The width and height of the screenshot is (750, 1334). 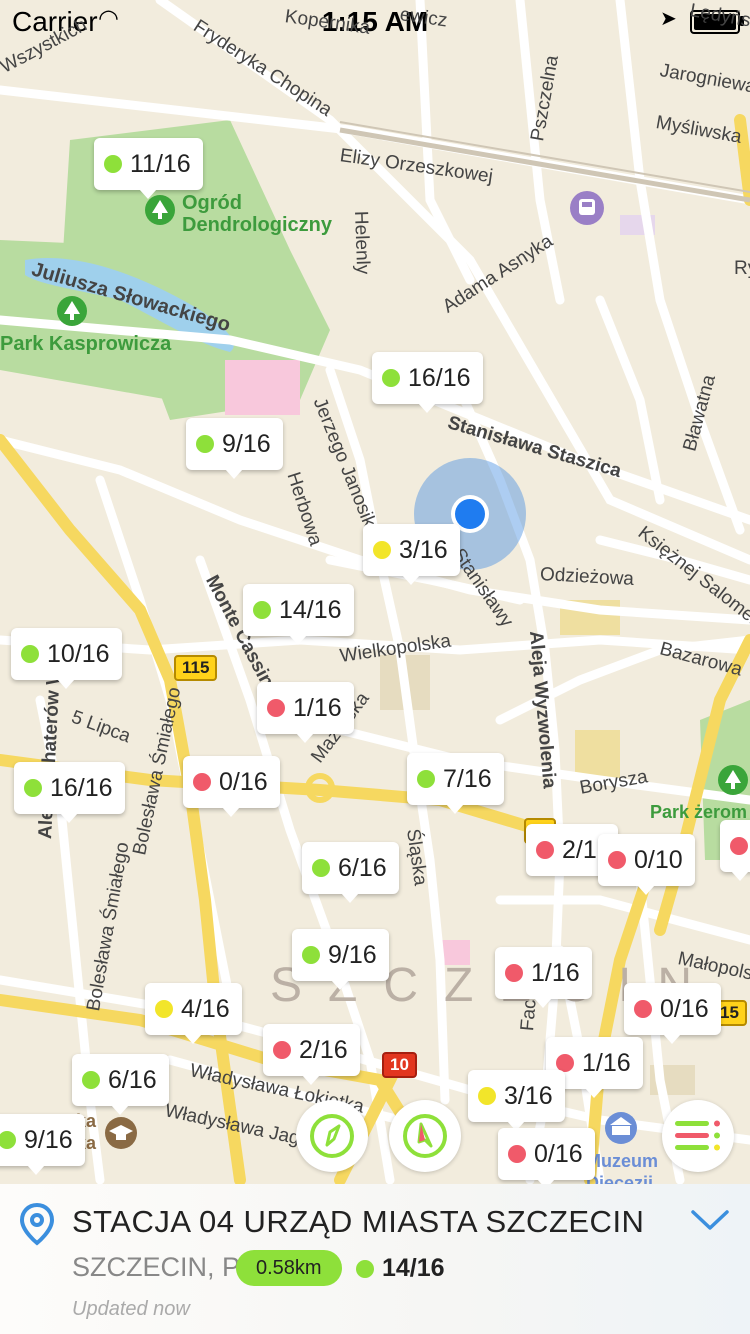 What do you see at coordinates (658, 859) in the screenshot?
I see `station-count: 0/10` at bounding box center [658, 859].